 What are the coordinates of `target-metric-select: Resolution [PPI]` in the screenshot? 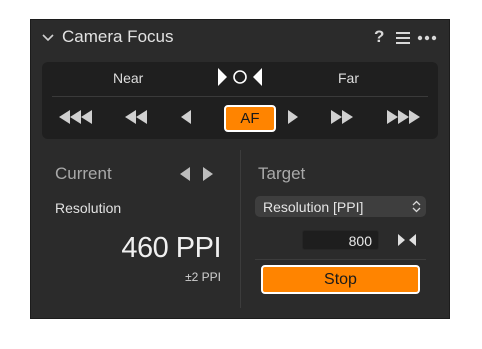 It's located at (340, 206).